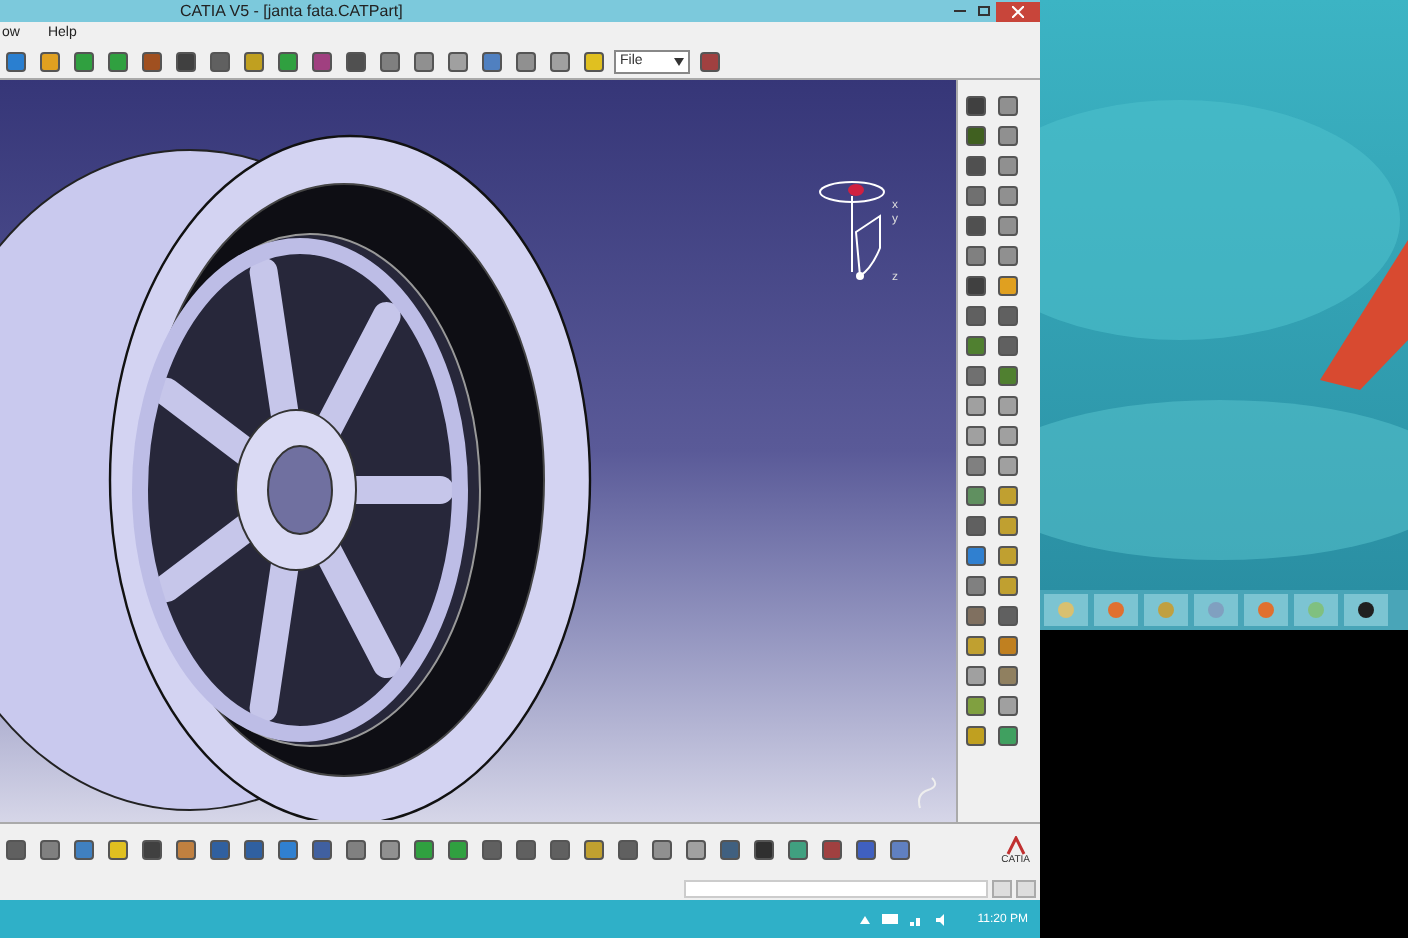 Image resolution: width=1408 pixels, height=938 pixels. Describe the element at coordinates (1018, 11) in the screenshot. I see `close-button` at that location.